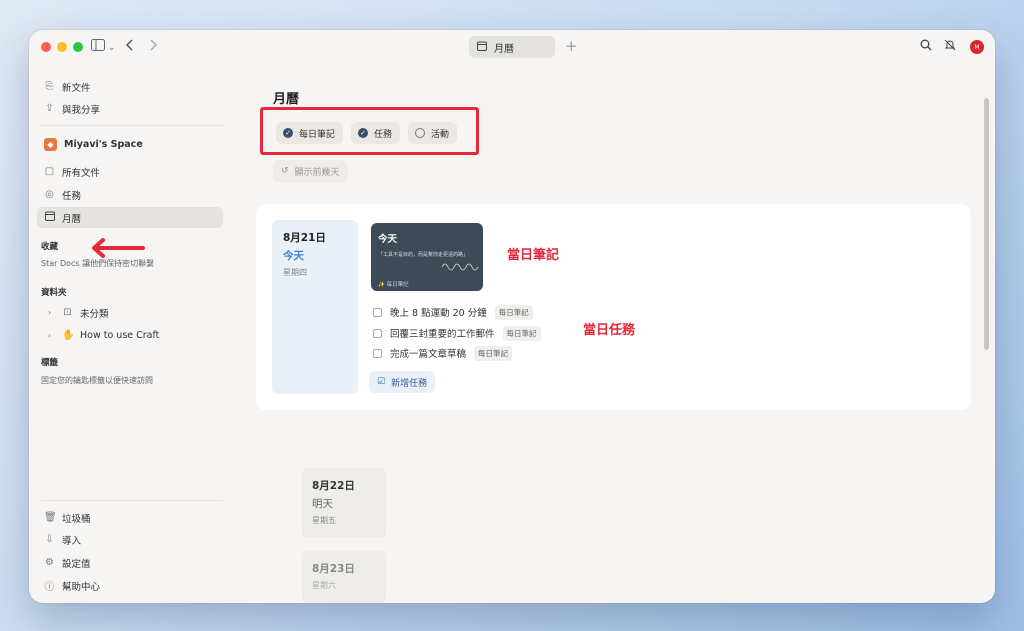  Describe the element at coordinates (457, 333) in the screenshot. I see `task-item: 回覆三封重要的工作郵件 每日筆記` at that location.